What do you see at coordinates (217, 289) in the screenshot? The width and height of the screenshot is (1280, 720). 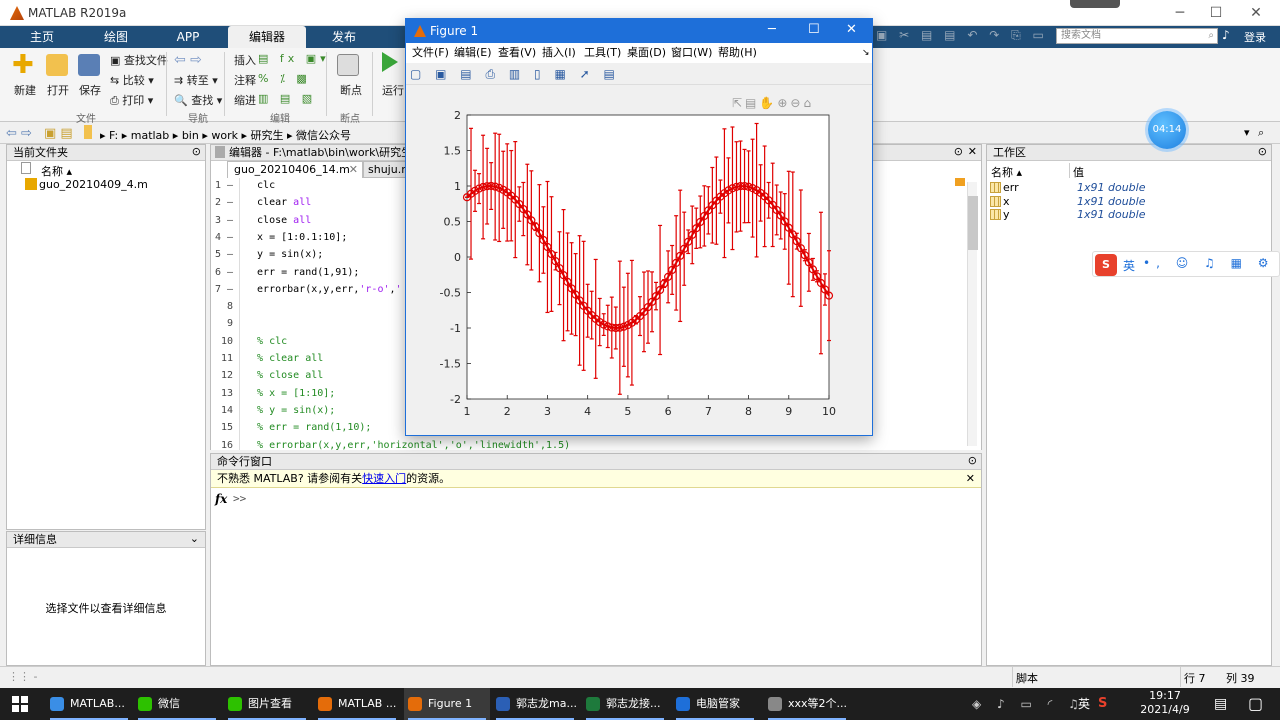 I see `line-number: 7 —` at bounding box center [217, 289].